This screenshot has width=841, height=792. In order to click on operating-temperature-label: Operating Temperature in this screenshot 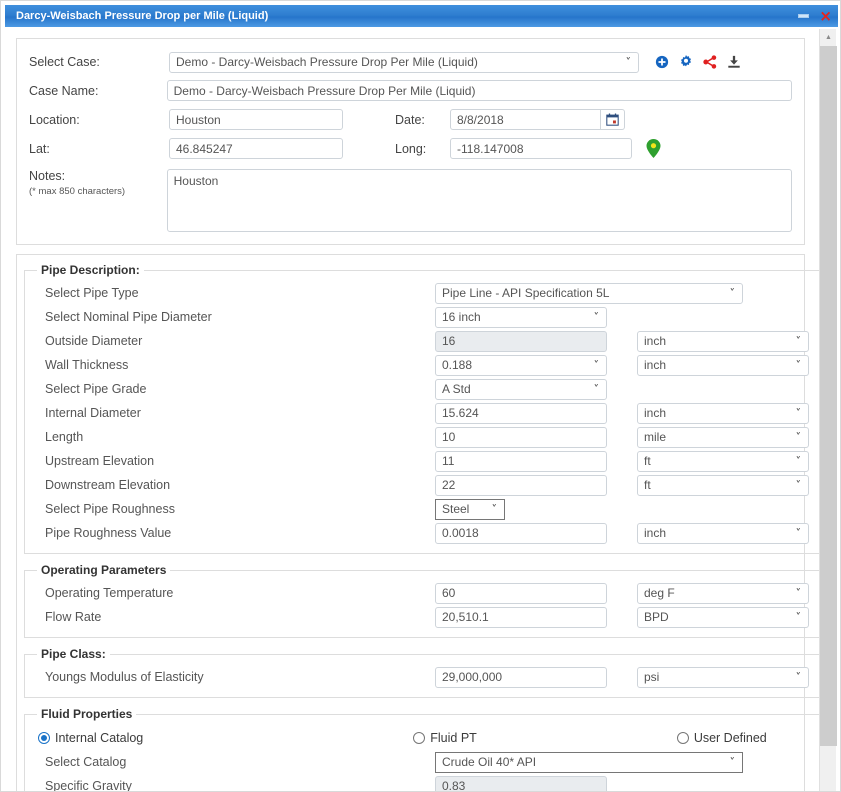, I will do `click(109, 593)`.